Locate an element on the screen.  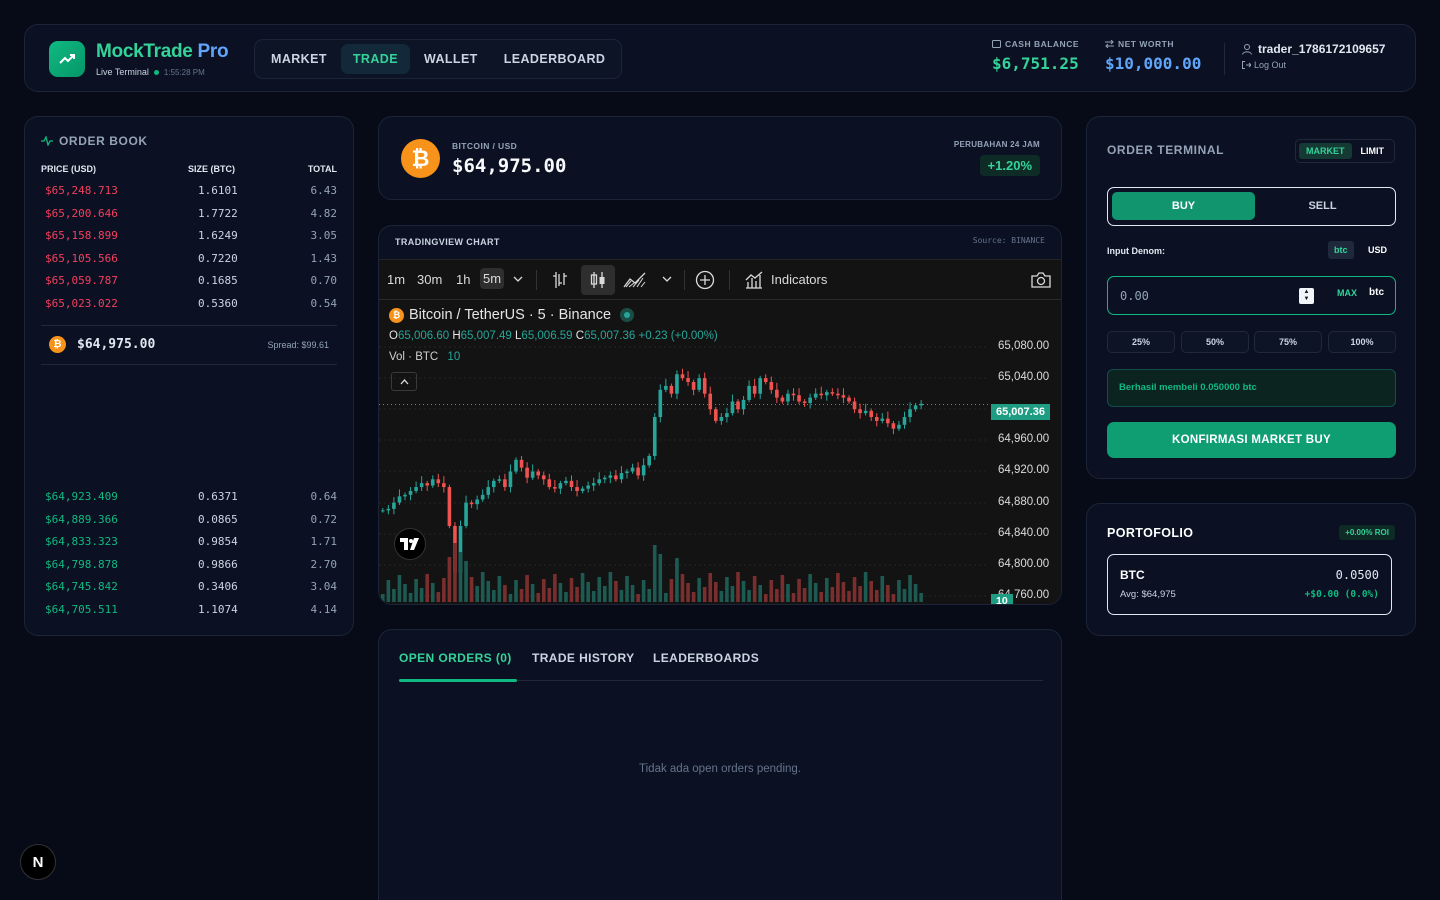
tab-leaderboards: LEADERBOARDS is located at coordinates (706, 658).